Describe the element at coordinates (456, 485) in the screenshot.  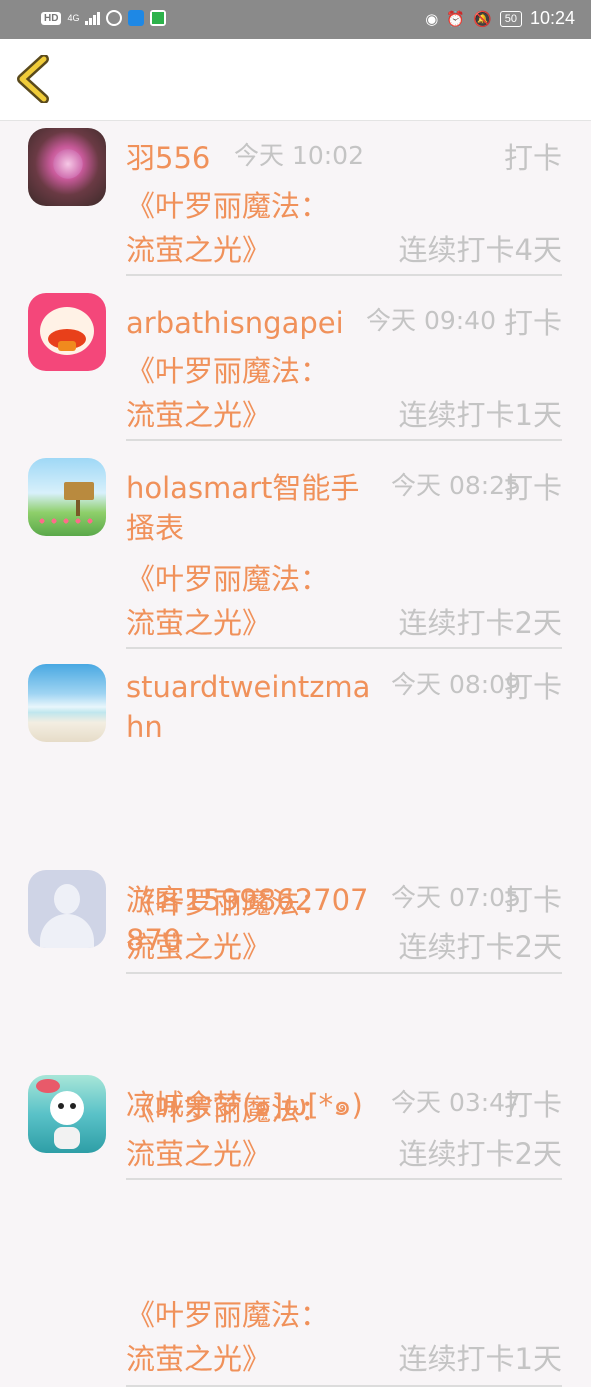
I see `checkin-time: 今天 08:25` at that location.